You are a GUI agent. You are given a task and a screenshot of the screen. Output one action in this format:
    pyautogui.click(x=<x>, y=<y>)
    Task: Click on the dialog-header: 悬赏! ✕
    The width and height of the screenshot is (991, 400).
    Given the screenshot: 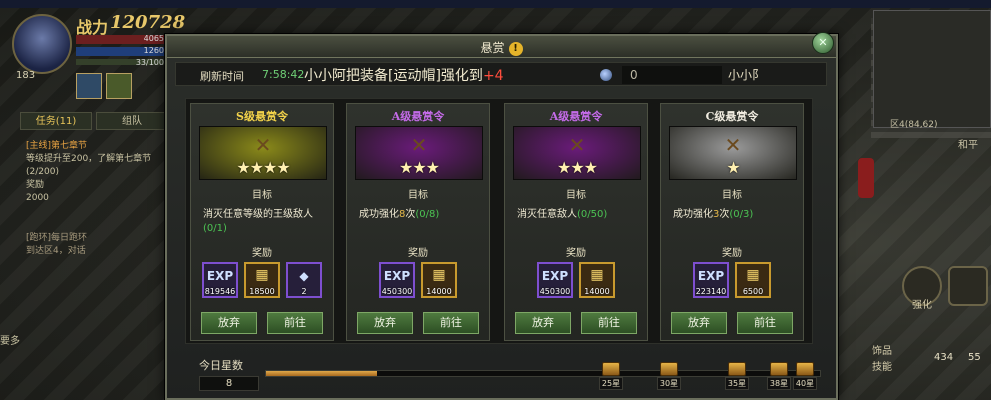 What is the action you would take?
    pyautogui.click(x=501, y=45)
    